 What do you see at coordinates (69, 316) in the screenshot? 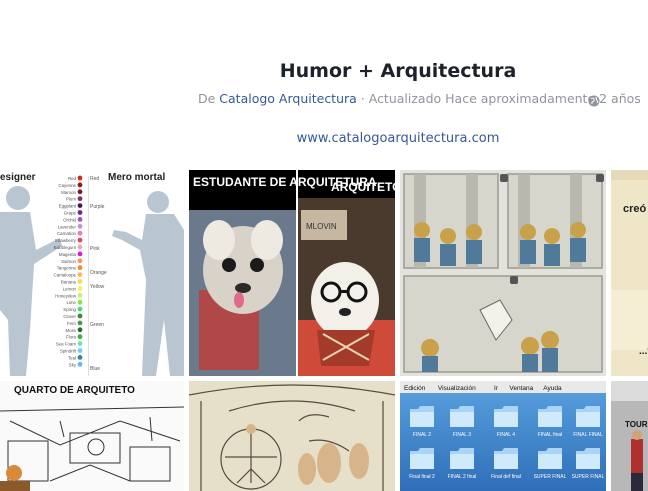
I see `color-name: Clover` at bounding box center [69, 316].